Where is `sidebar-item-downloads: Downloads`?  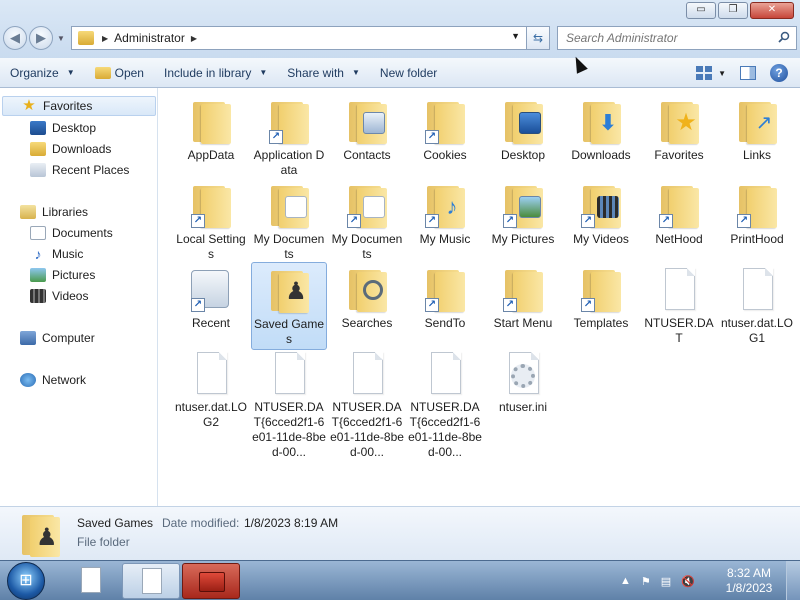 sidebar-item-downloads: Downloads is located at coordinates (70, 149).